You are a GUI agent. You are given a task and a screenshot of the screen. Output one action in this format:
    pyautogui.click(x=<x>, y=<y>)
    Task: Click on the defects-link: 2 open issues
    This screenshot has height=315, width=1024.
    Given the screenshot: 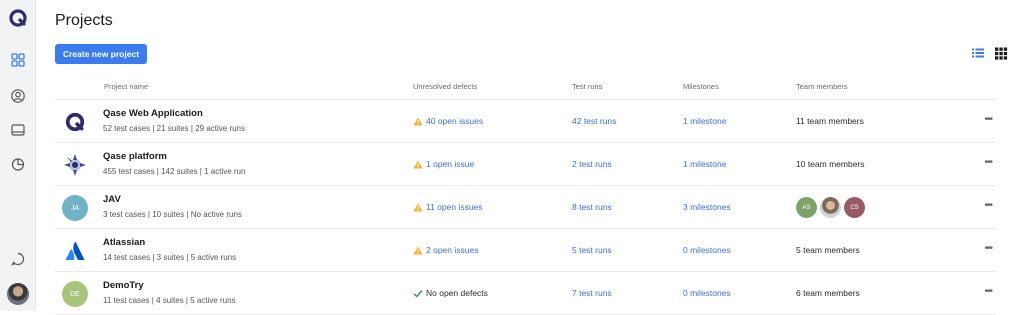 What is the action you would take?
    pyautogui.click(x=452, y=250)
    